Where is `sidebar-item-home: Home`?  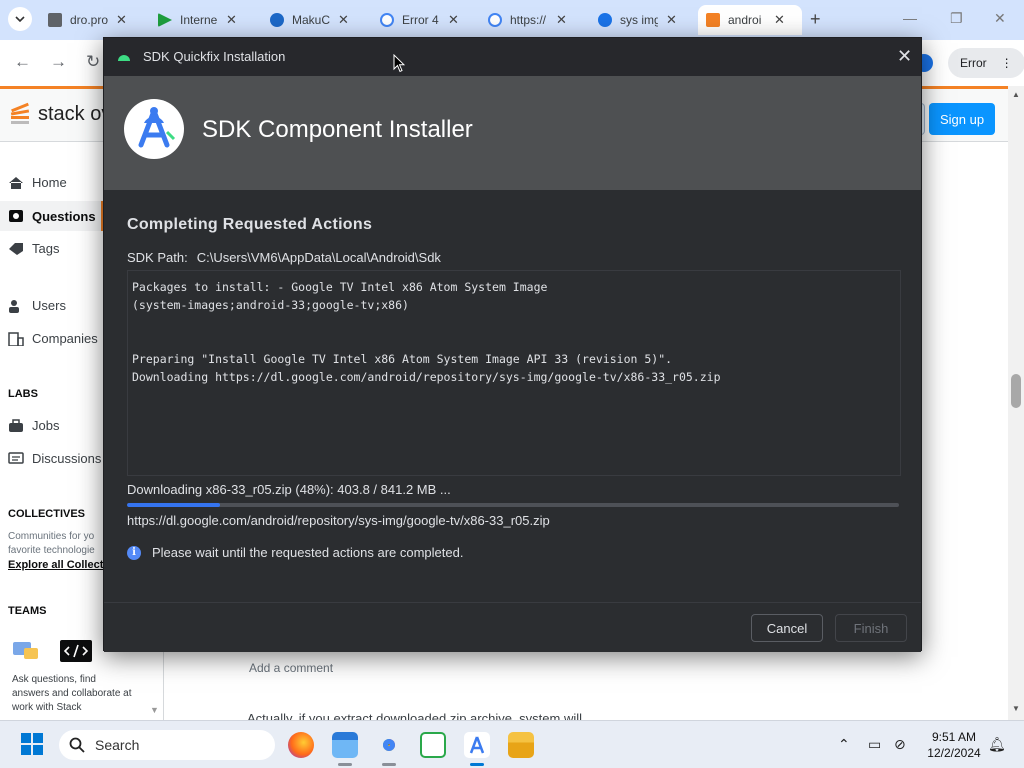 sidebar-item-home: Home is located at coordinates (37, 182).